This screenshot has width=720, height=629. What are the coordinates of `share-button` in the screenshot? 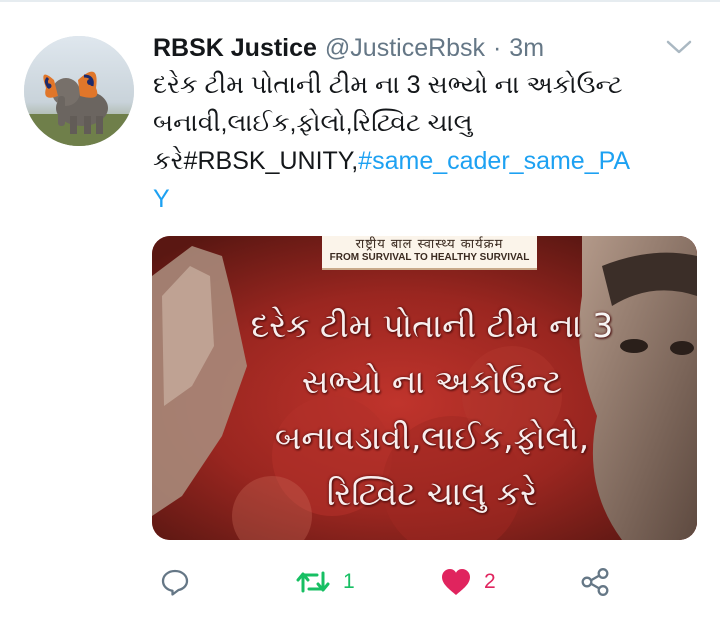 It's located at (595, 582).